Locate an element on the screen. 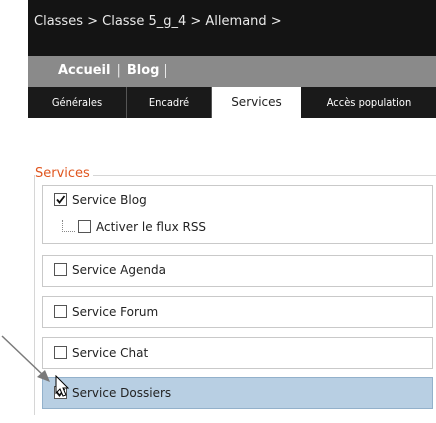 This screenshot has height=423, width=436. nav-links: Accueil | Blog is located at coordinates (112, 70).